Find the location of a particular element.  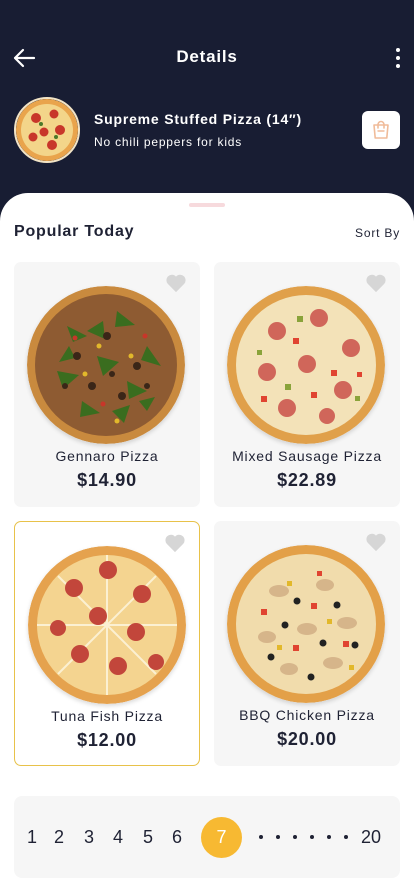

product-card: BBQ Chicken Pizza $20.00 is located at coordinates (307, 643).